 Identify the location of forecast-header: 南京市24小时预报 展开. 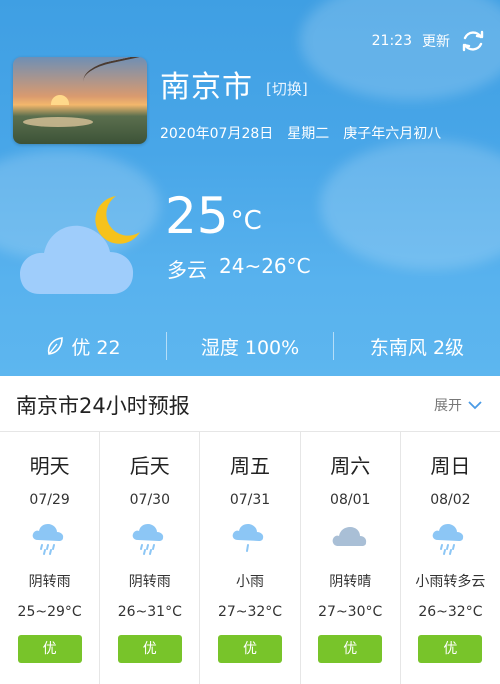
(250, 404).